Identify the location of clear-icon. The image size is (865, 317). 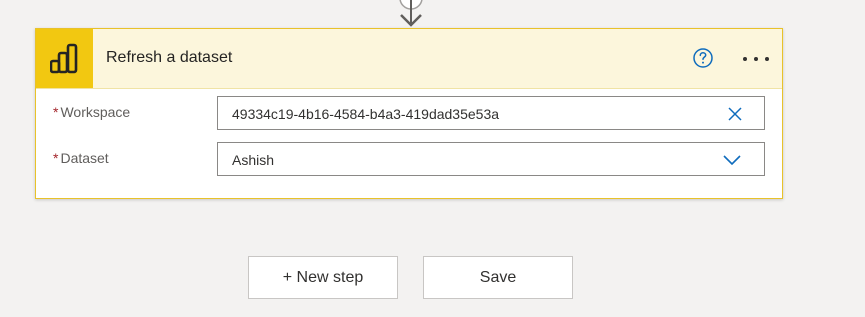
(735, 114).